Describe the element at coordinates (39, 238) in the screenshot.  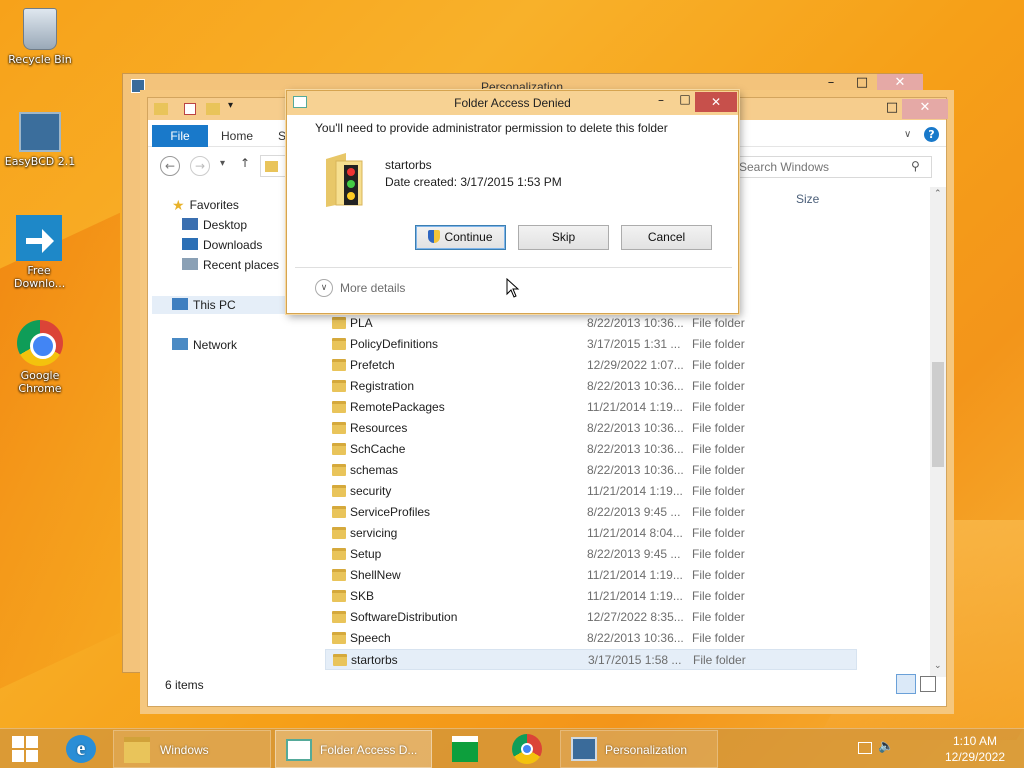
I see `download-arrow-icon` at that location.